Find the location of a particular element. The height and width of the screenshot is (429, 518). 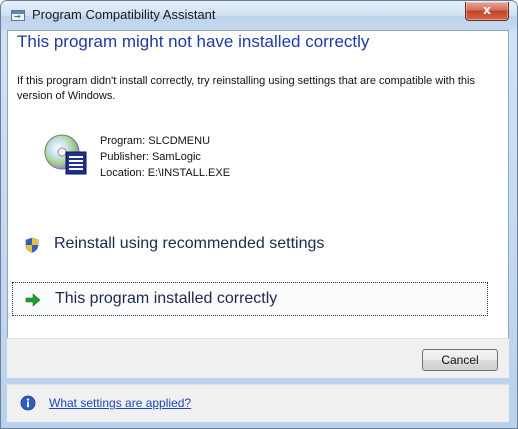

cancel-button: Cancel is located at coordinates (460, 360).